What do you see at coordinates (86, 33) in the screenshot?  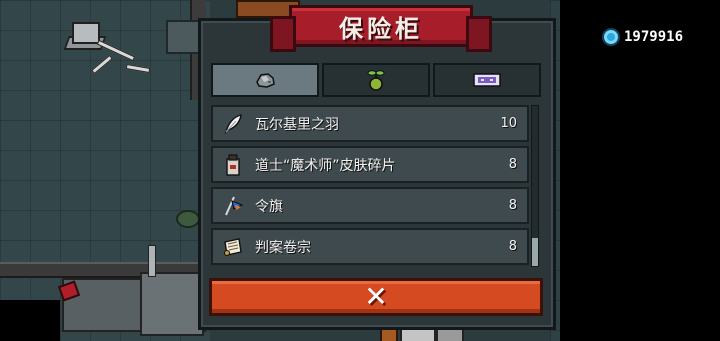 I see `computer-monitor` at bounding box center [86, 33].